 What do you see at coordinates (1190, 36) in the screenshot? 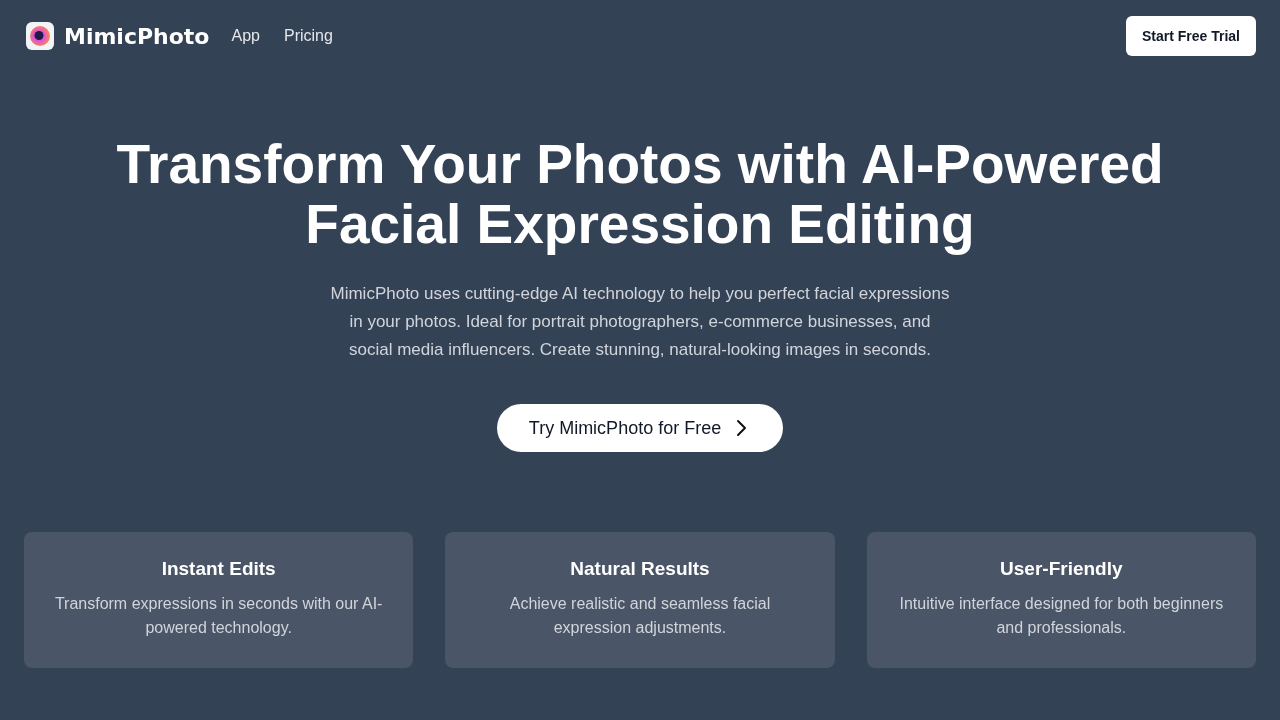
I see `start-trial-button: Start Free Trial` at bounding box center [1190, 36].